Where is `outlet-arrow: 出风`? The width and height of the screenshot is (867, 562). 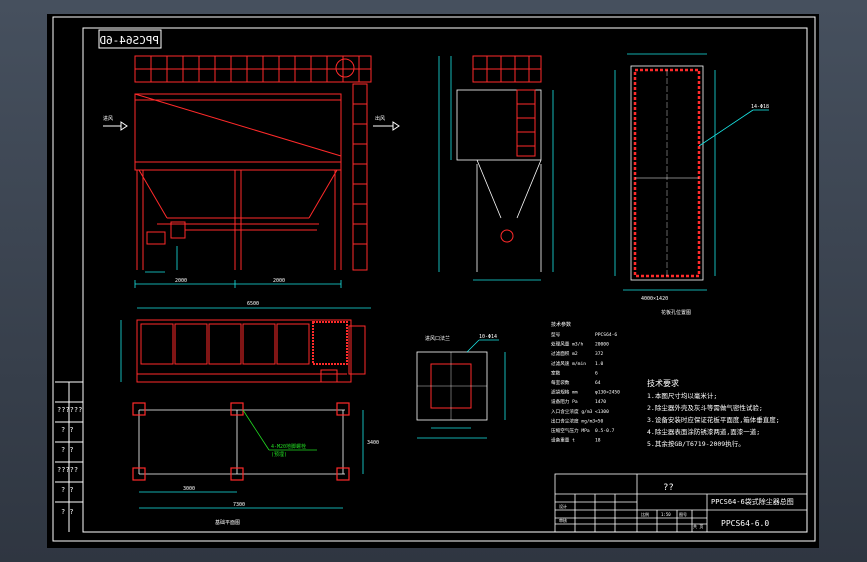
outlet-arrow: 出风 is located at coordinates (386, 123).